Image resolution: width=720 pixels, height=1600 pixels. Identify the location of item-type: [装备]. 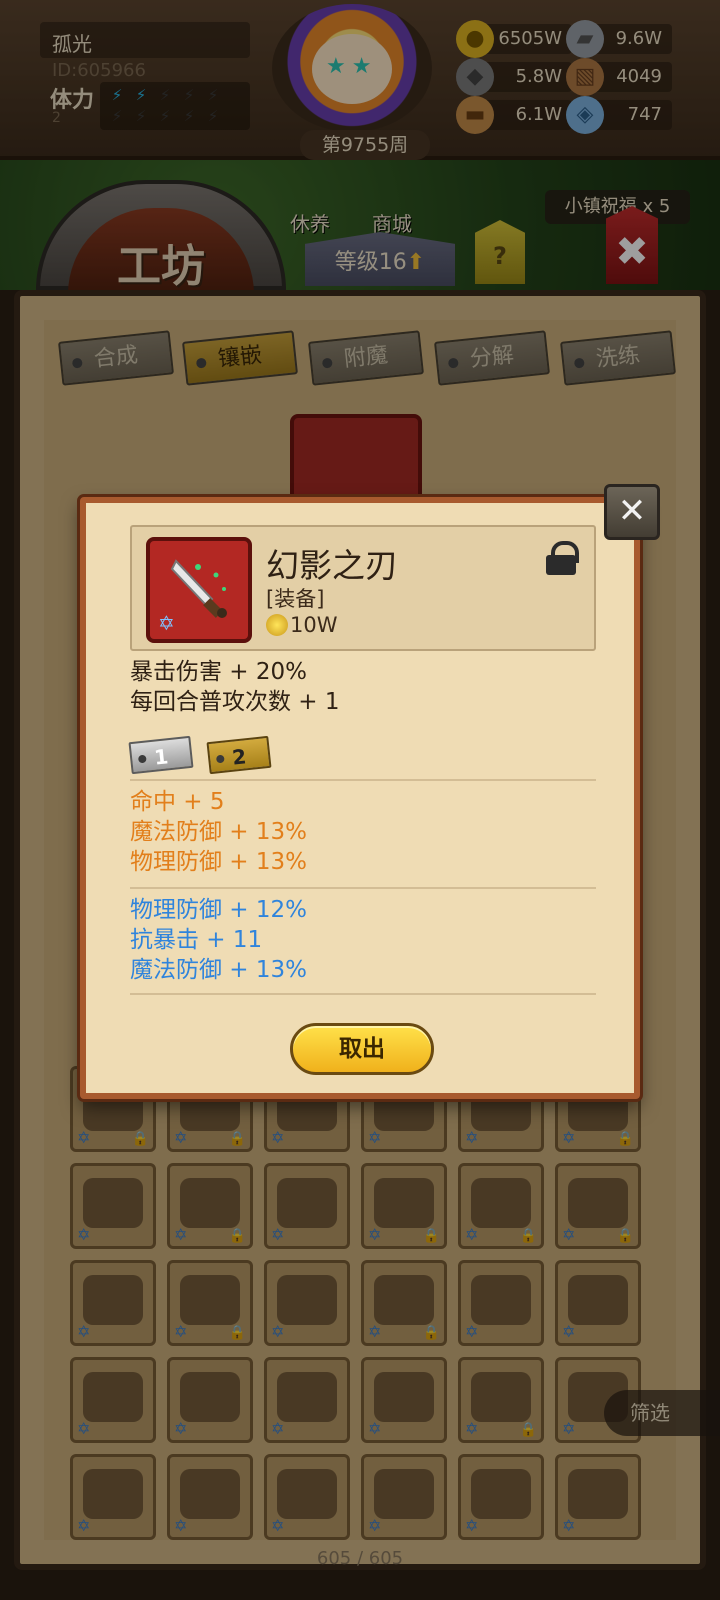
(295, 599).